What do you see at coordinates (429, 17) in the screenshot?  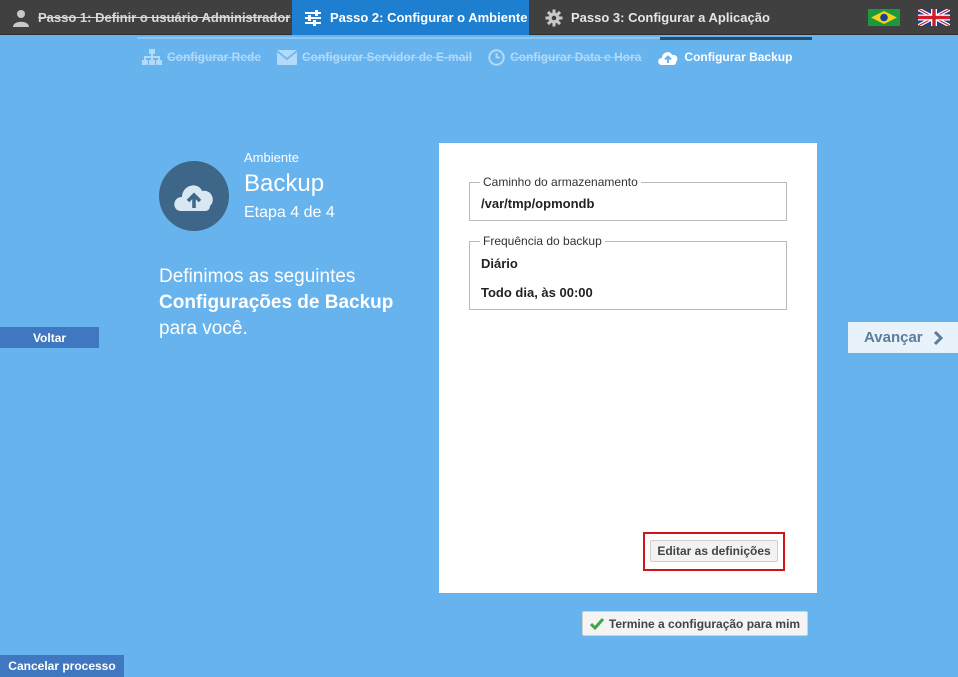 I see `step-tab-2-label: Passo 2: Configurar o Ambiente` at bounding box center [429, 17].